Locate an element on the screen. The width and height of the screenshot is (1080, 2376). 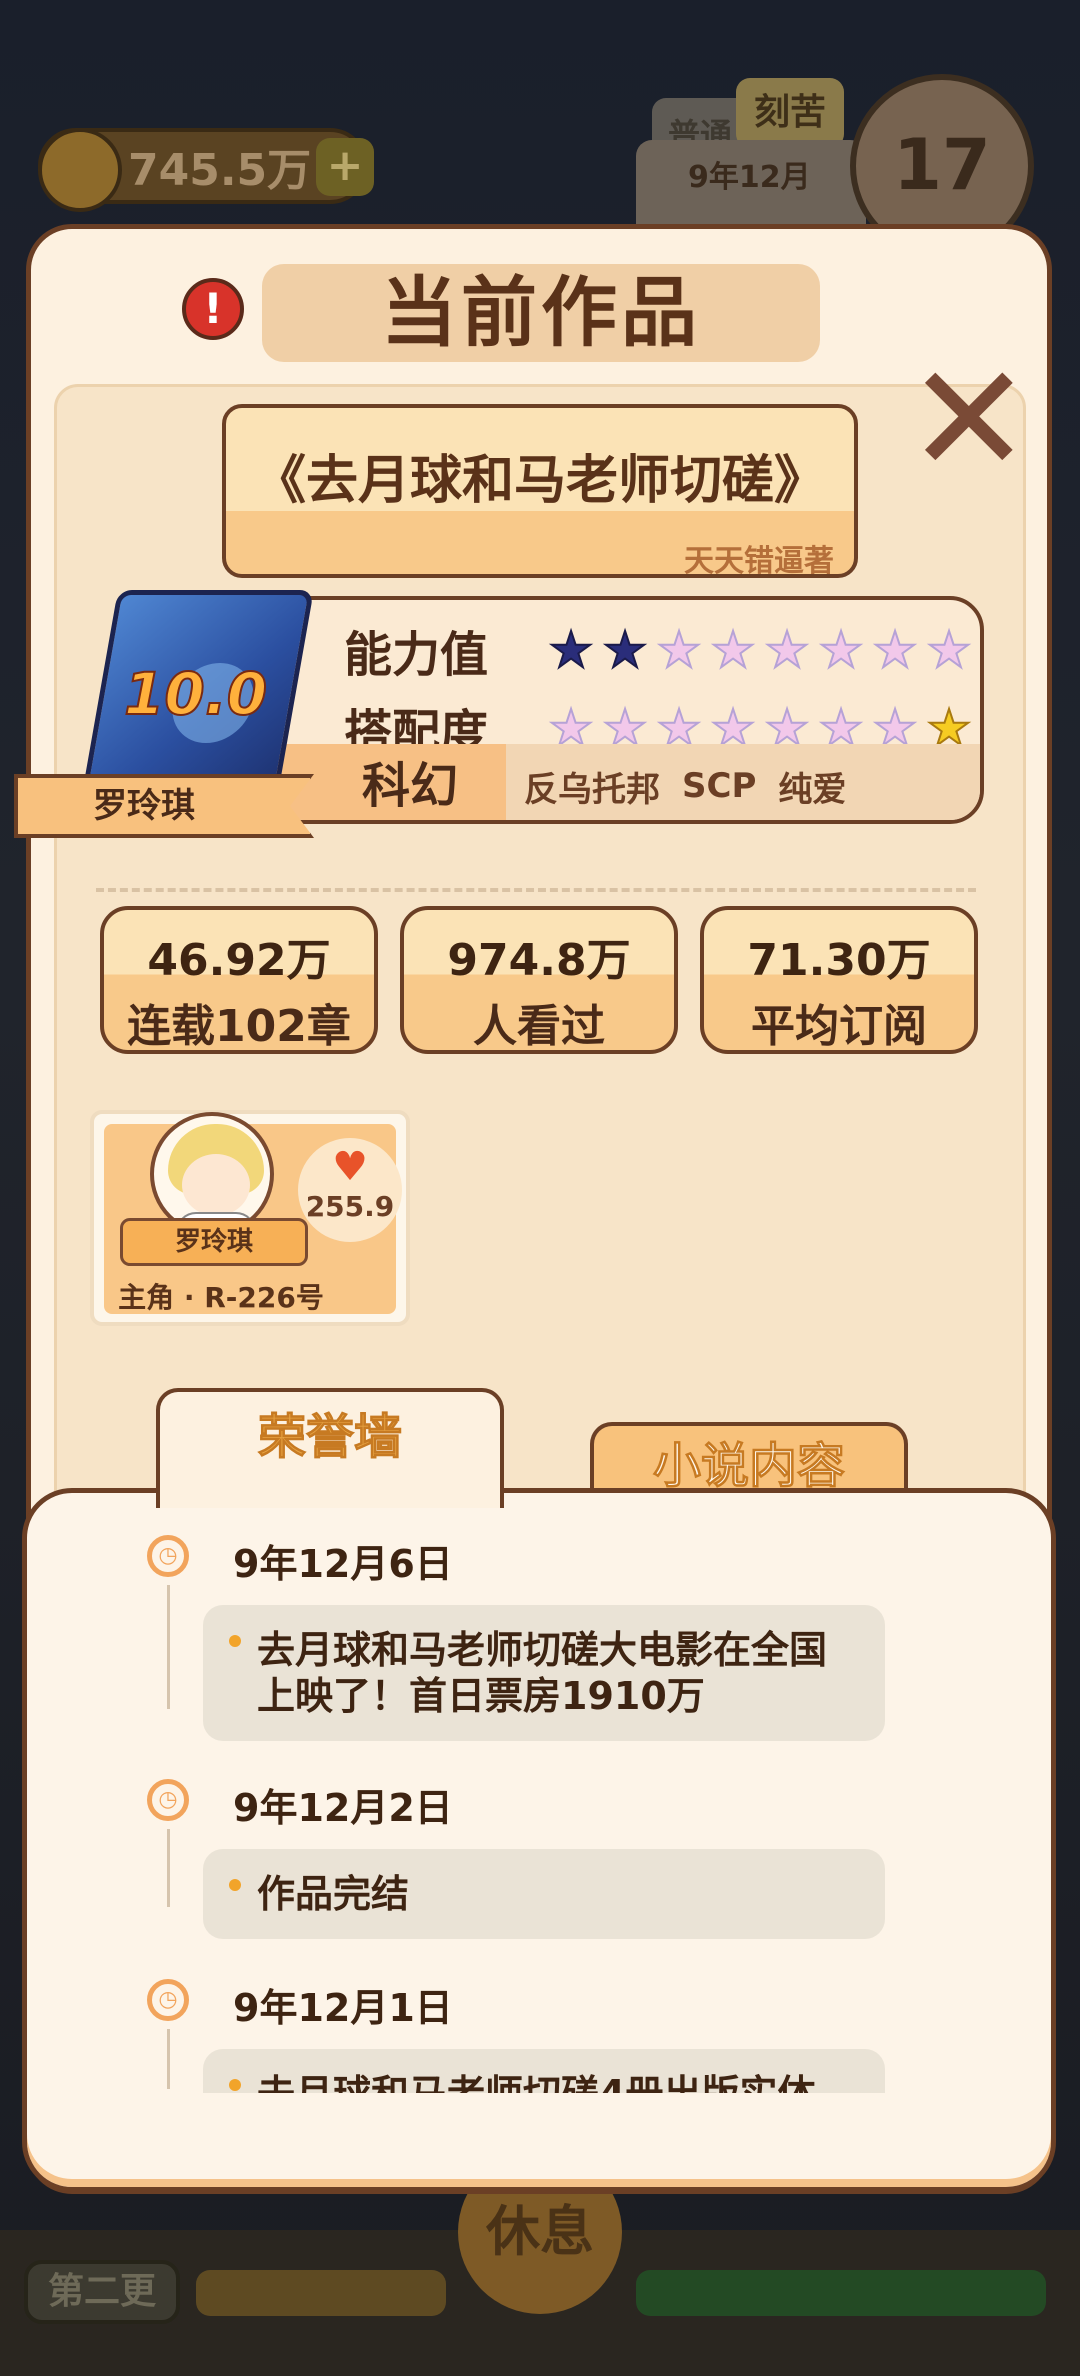
metric-value: 46.92万 is located at coordinates (239, 960).